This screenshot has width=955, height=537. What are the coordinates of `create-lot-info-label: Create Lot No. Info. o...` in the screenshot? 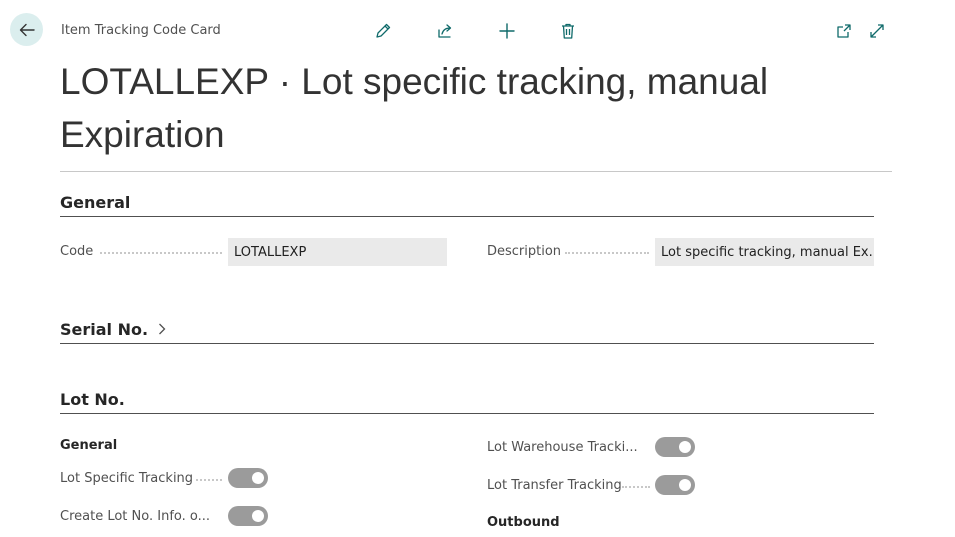 It's located at (135, 516).